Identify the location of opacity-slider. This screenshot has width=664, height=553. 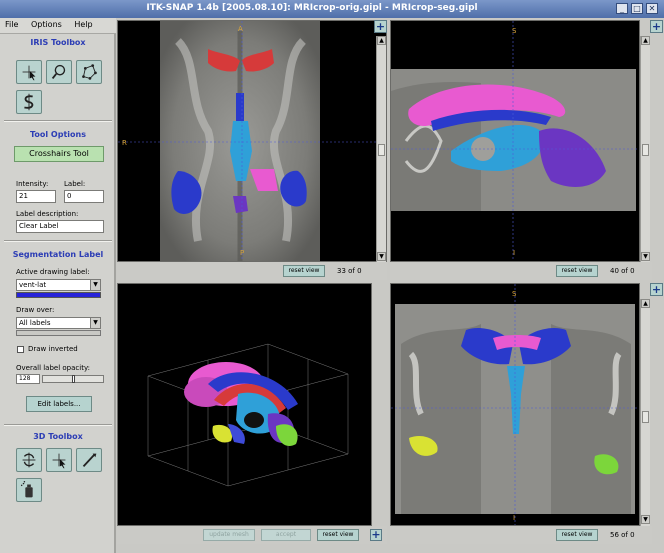
(73, 379).